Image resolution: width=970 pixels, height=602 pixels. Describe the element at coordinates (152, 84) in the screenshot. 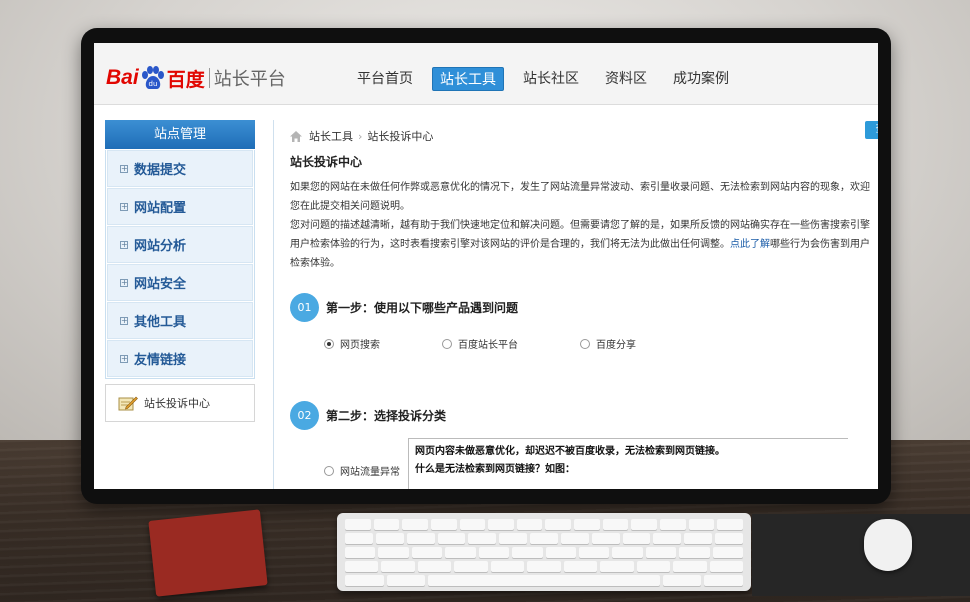

I see `logo-paw-text: du` at that location.